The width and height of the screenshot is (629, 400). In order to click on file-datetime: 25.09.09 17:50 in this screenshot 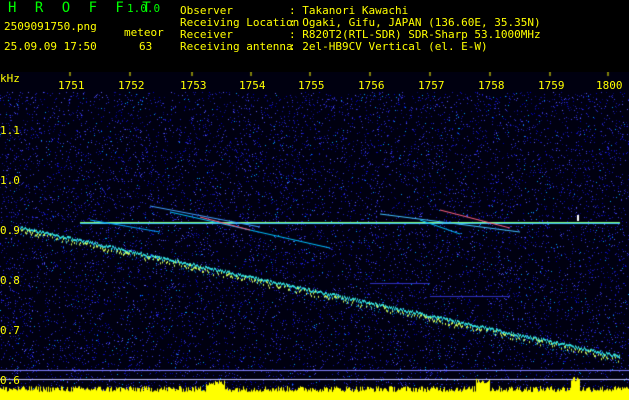, I will do `click(50, 46)`.